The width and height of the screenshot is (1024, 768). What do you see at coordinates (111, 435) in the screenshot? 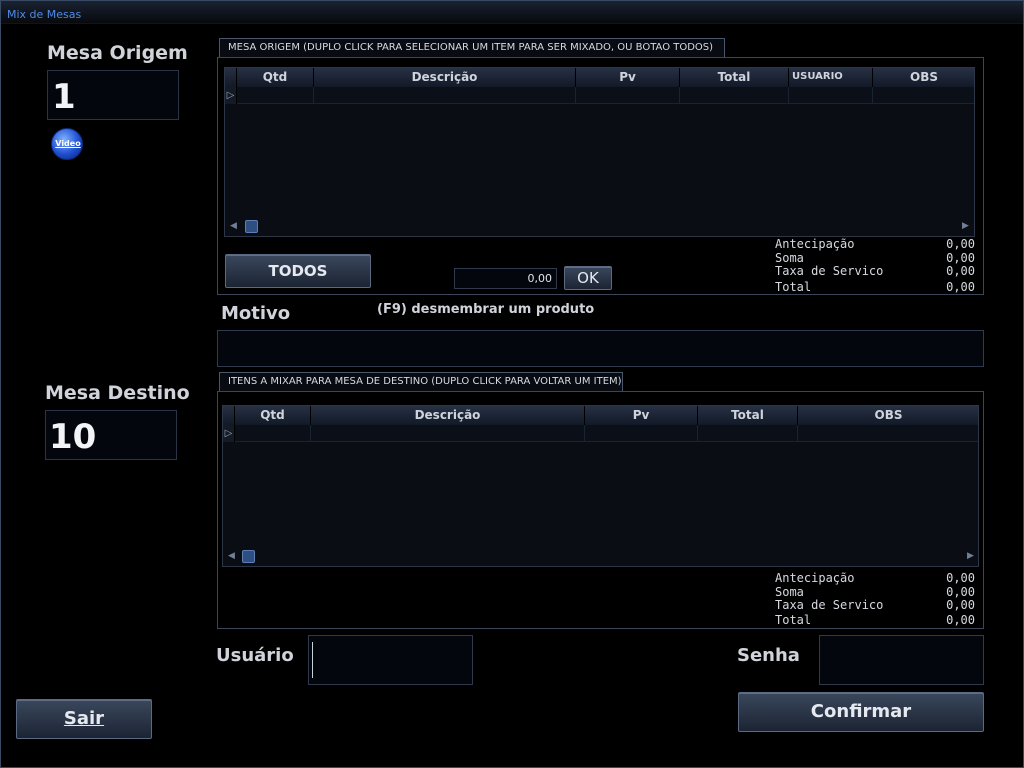
I see `mesa-destino-field: 10` at bounding box center [111, 435].